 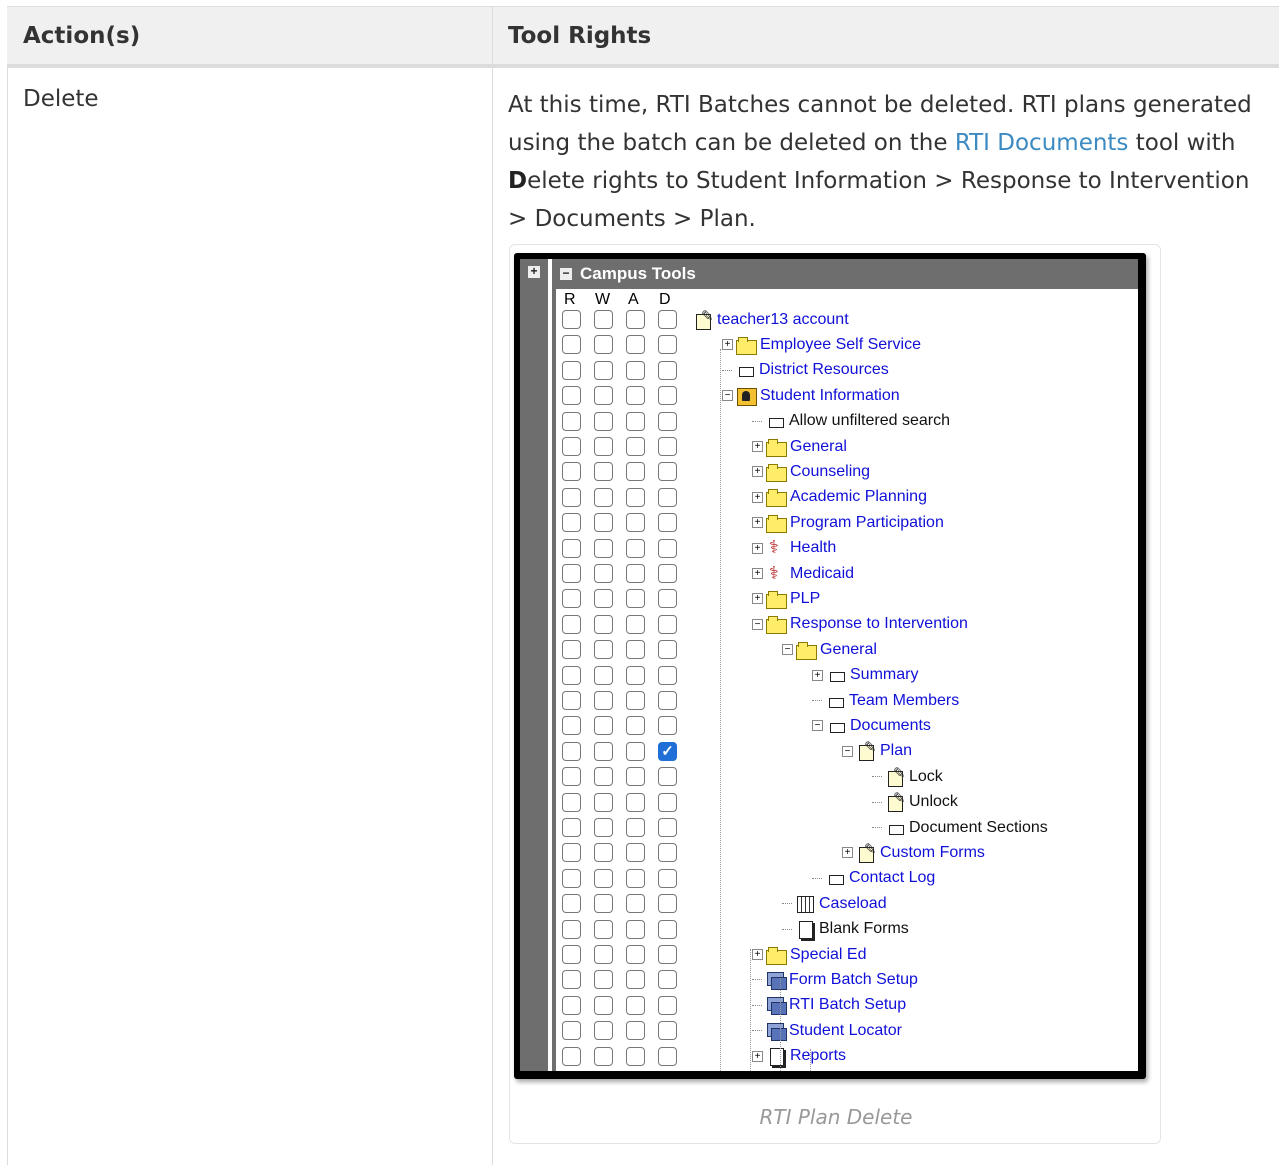 What do you see at coordinates (884, 675) in the screenshot?
I see `tree-node-label: Summary` at bounding box center [884, 675].